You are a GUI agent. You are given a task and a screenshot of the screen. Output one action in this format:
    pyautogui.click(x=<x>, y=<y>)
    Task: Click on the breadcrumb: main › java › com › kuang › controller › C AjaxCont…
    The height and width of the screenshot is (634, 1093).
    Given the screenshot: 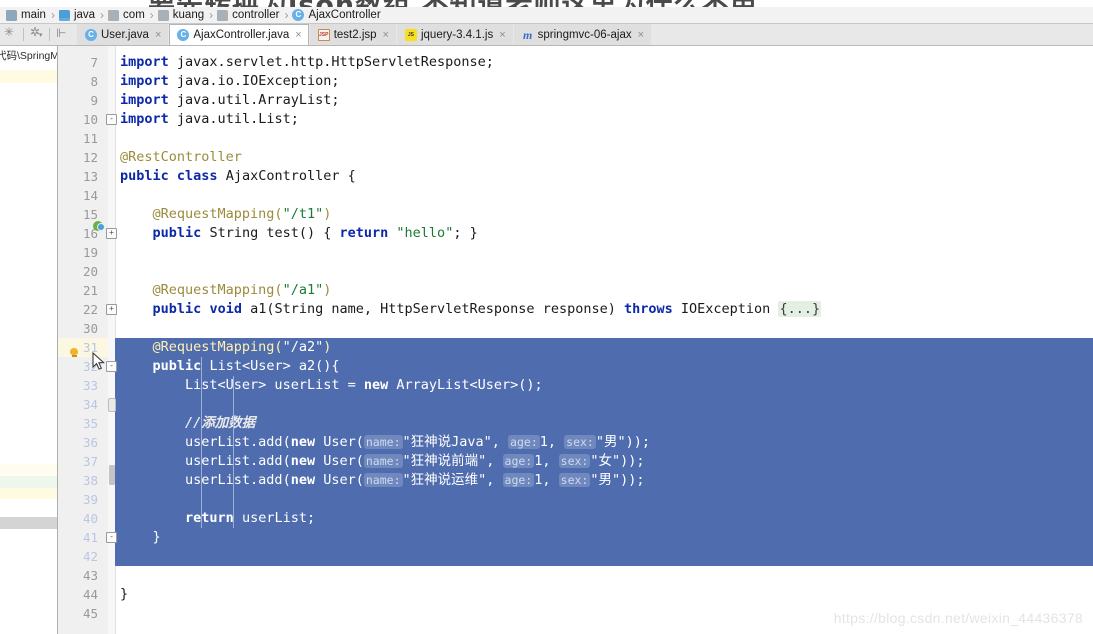 What is the action you would take?
    pyautogui.click(x=546, y=15)
    